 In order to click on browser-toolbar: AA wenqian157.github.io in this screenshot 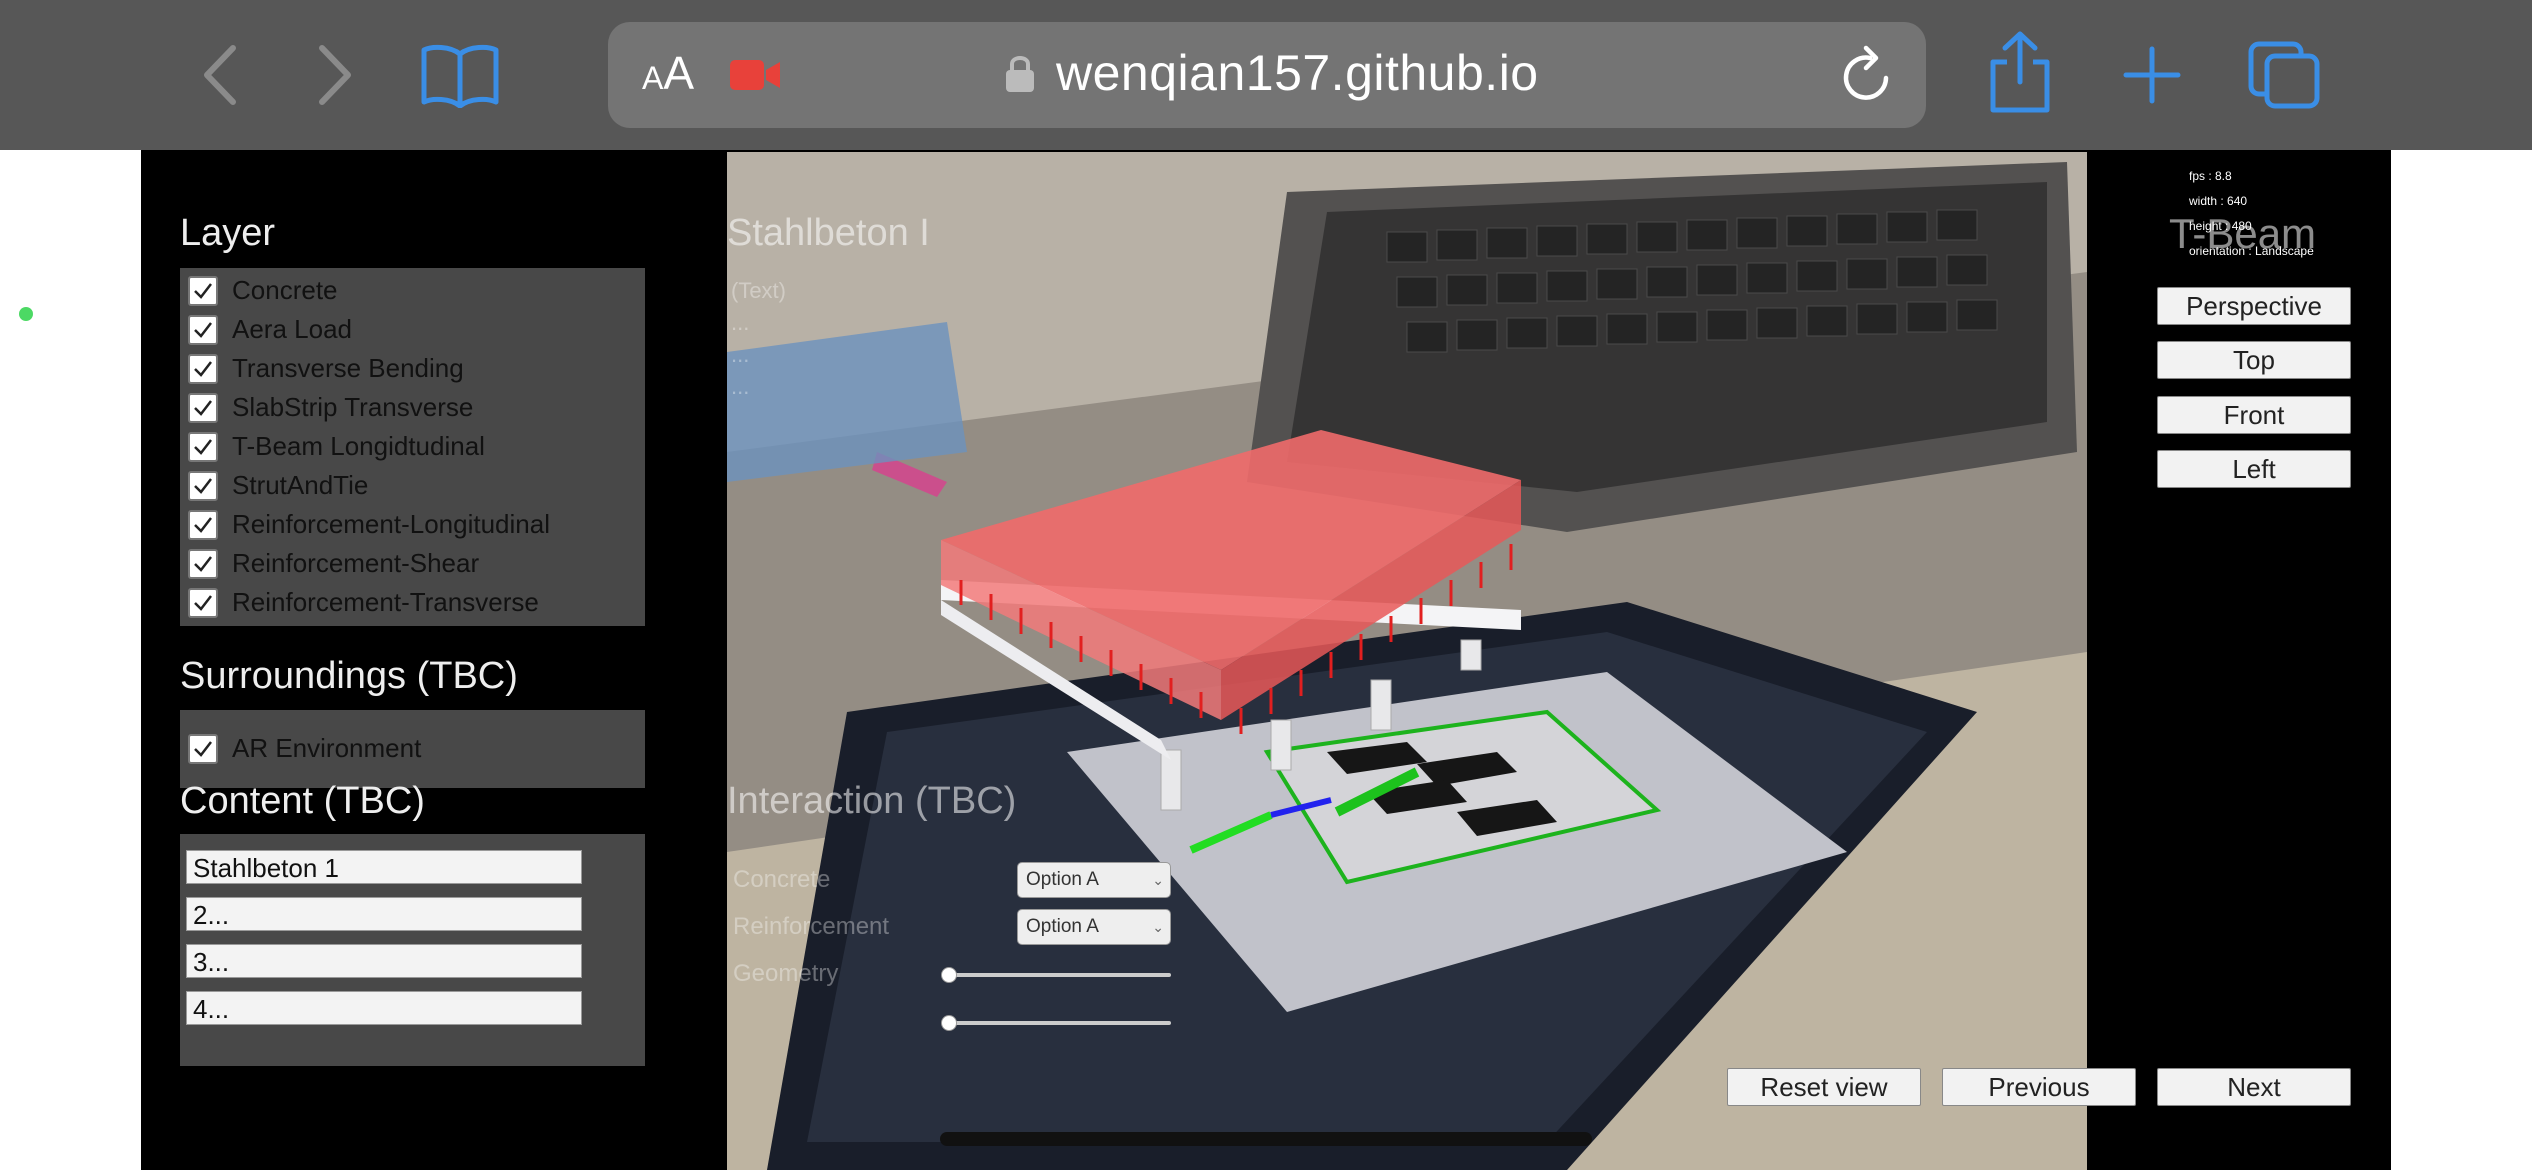, I will do `click(1266, 75)`.